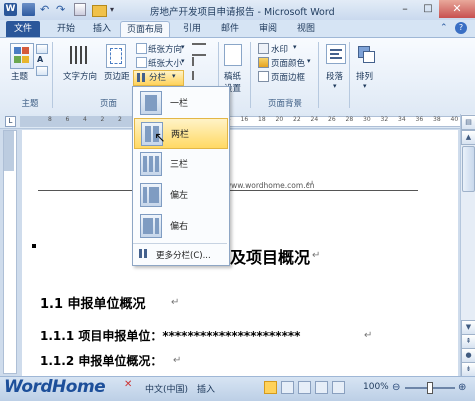  Describe the element at coordinates (284, 104) in the screenshot. I see `page-background-group-label: 页面背景` at that location.